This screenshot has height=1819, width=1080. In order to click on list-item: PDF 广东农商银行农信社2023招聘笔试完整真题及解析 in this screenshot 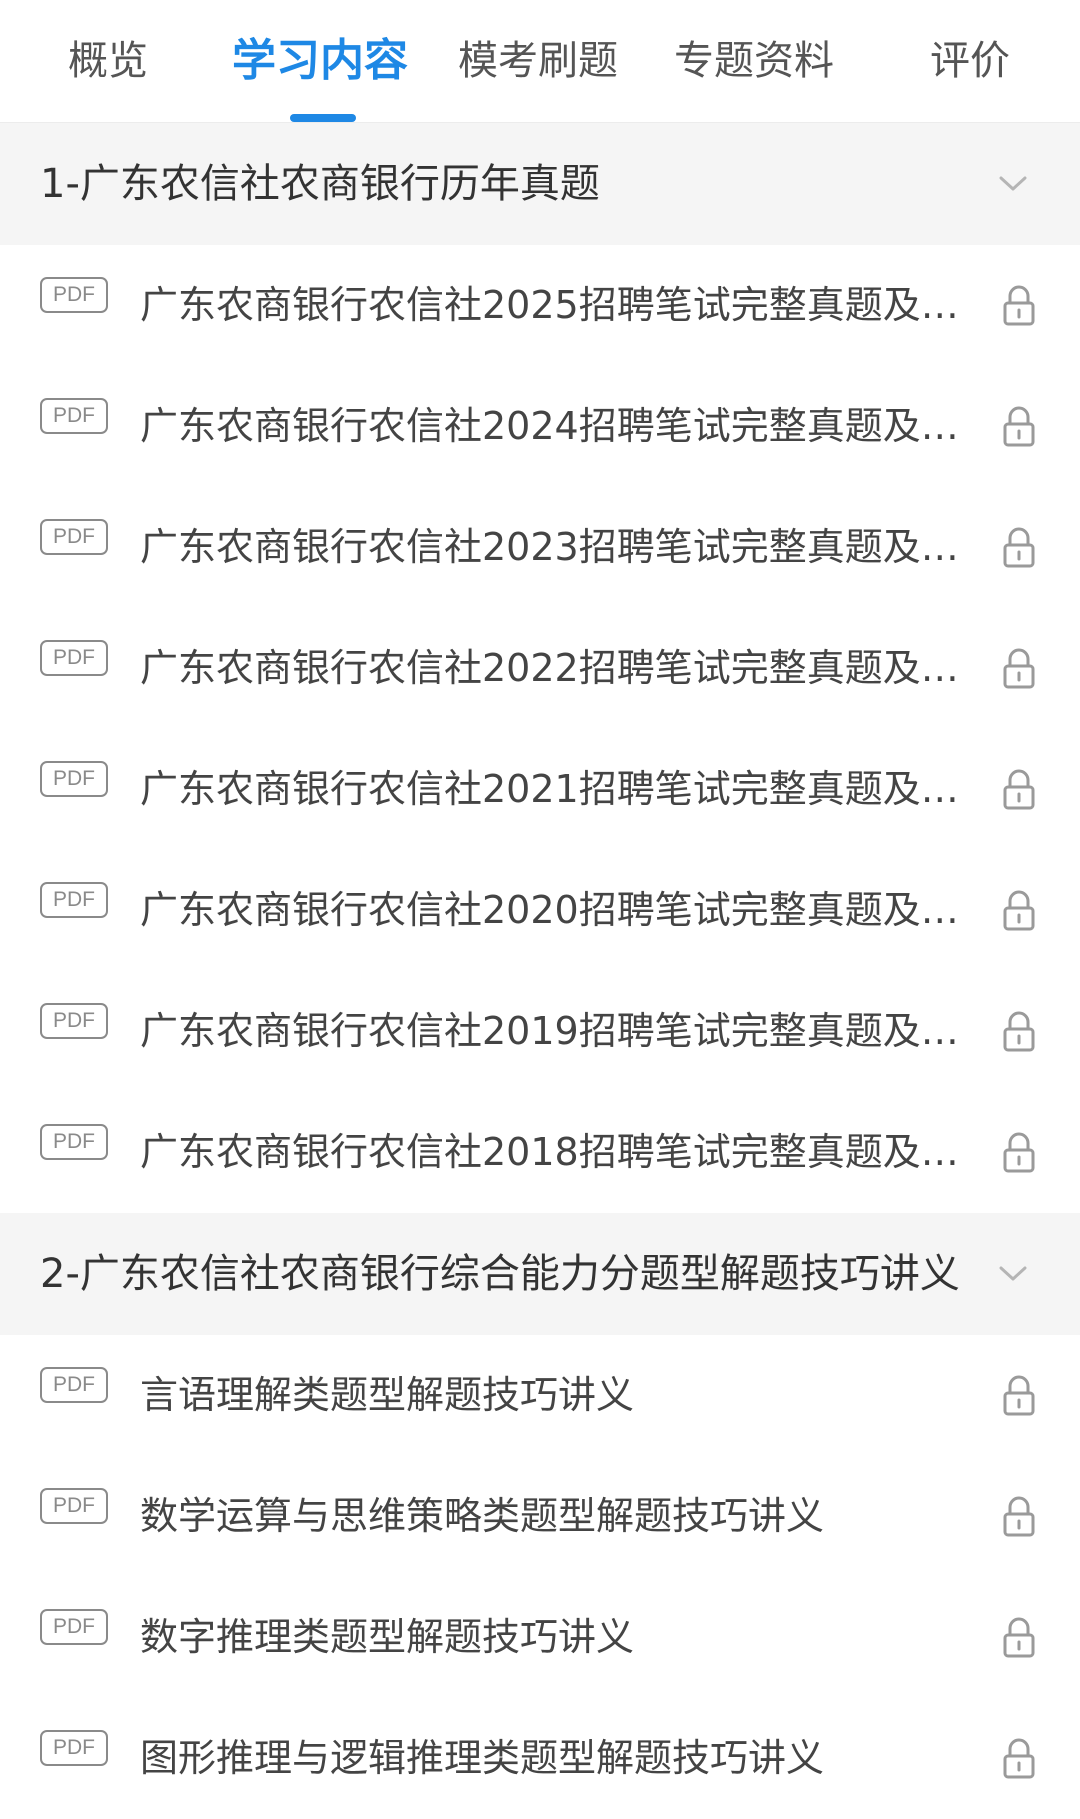, I will do `click(540, 547)`.